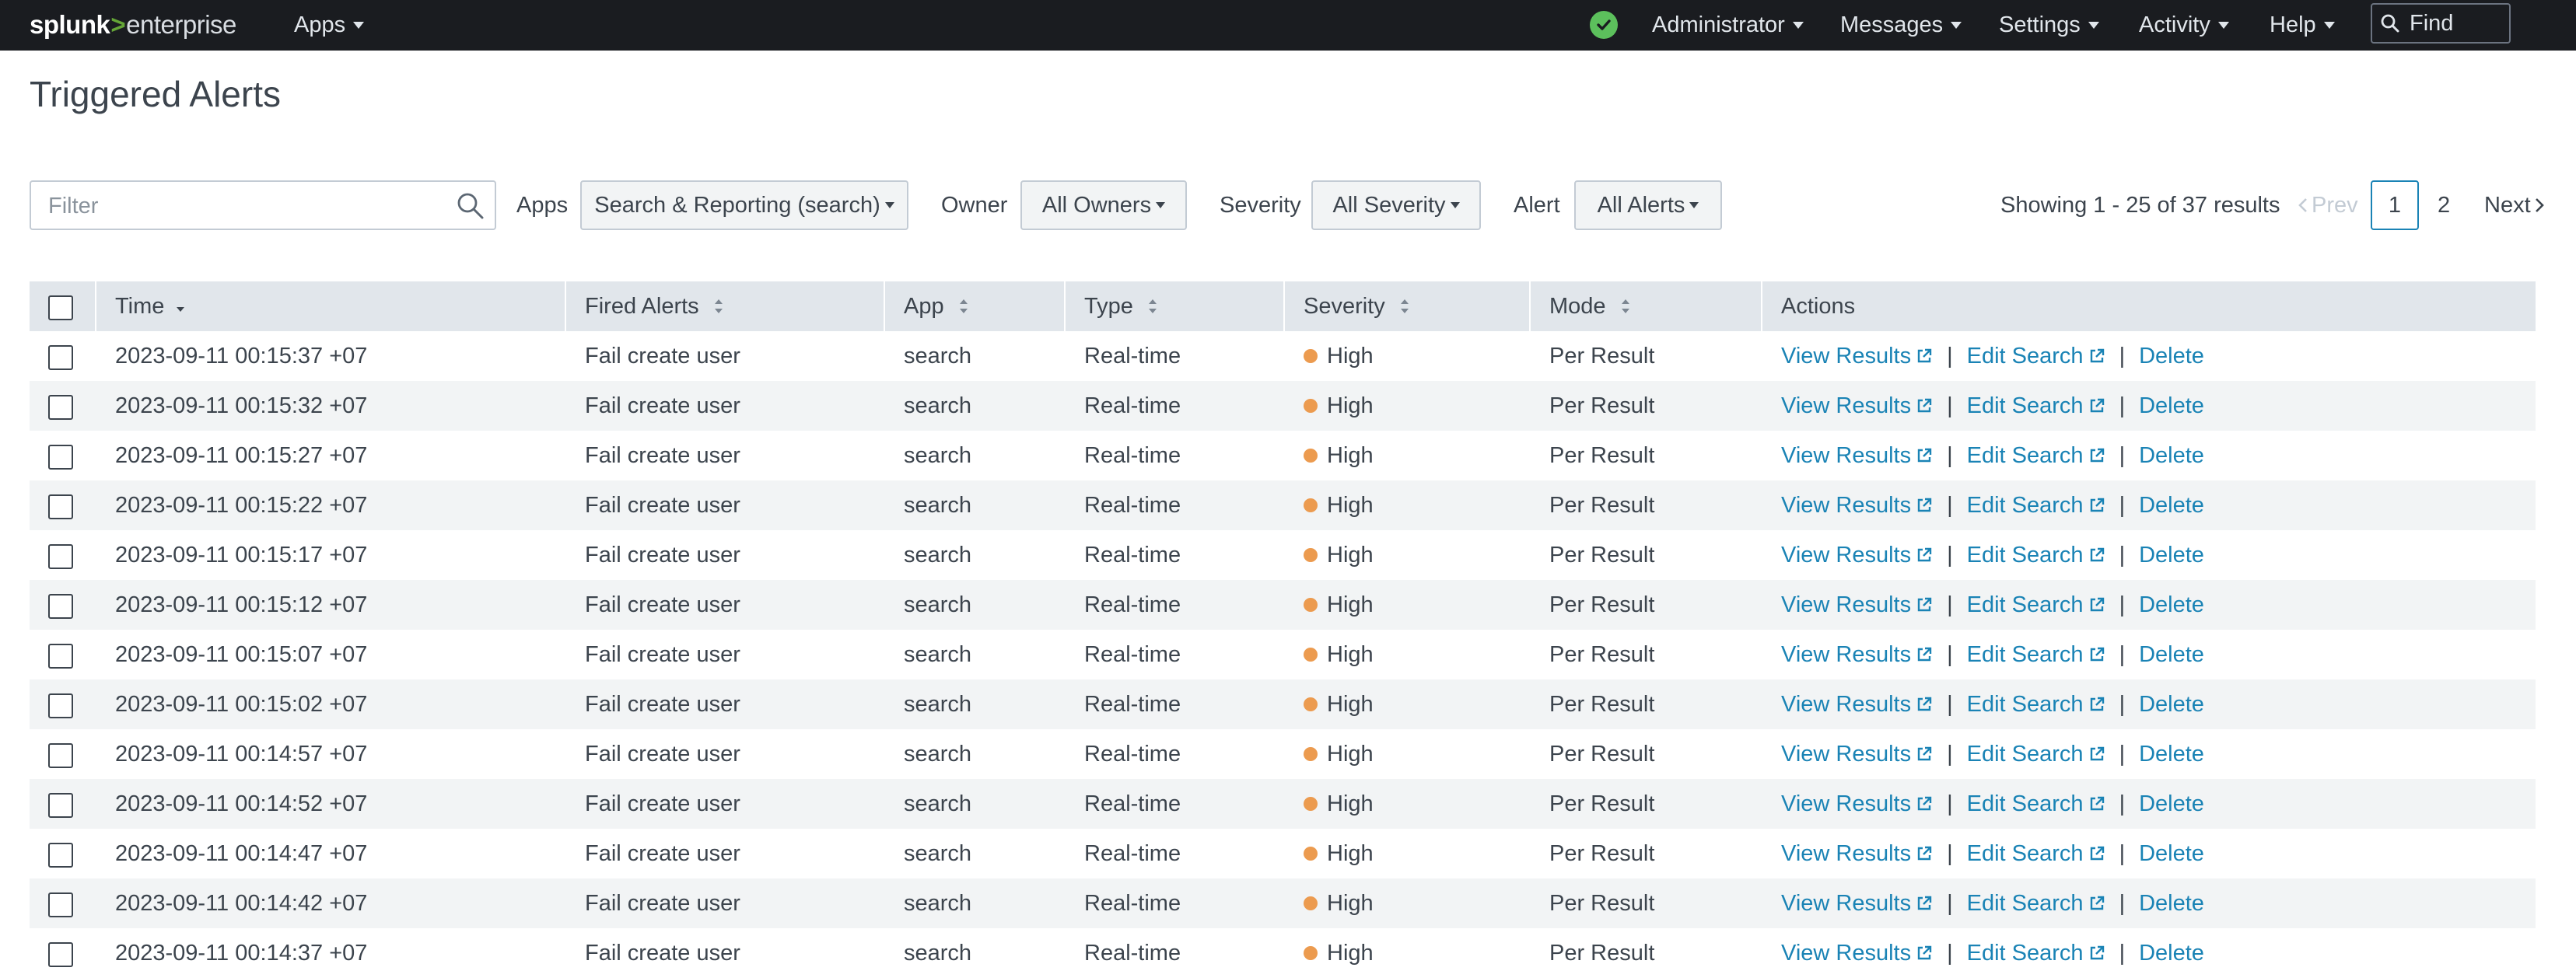  What do you see at coordinates (976, 306) in the screenshot?
I see `column-header-app: App` at bounding box center [976, 306].